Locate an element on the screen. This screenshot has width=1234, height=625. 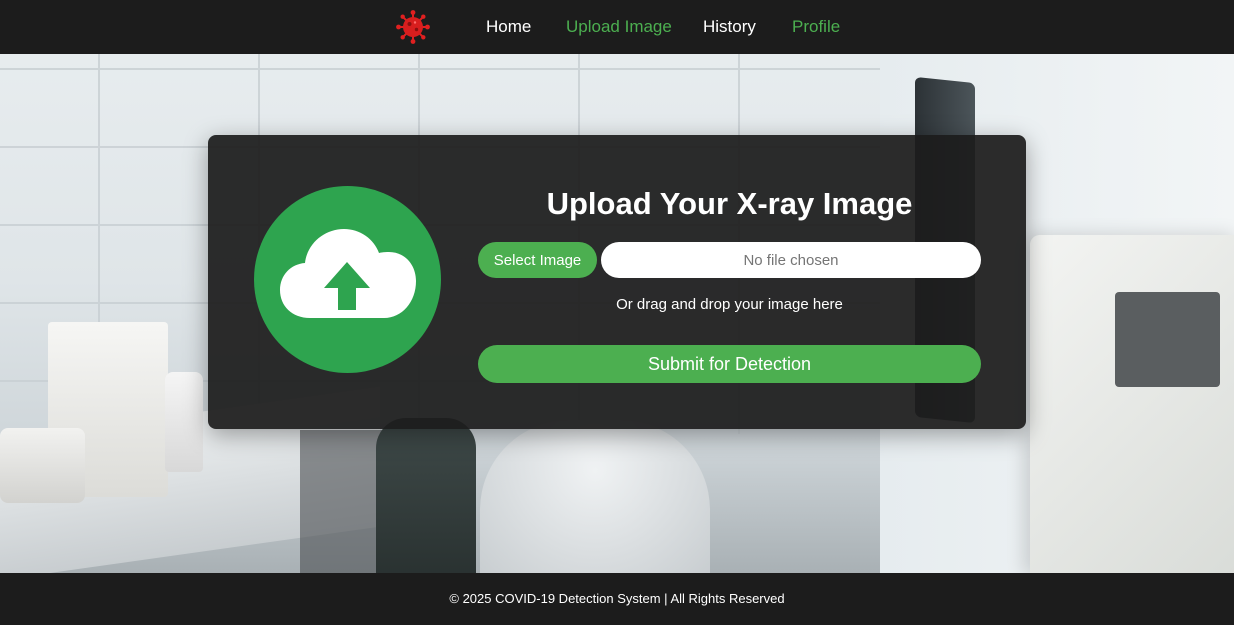
submit-detection-button: Submit for Detection is located at coordinates (729, 364).